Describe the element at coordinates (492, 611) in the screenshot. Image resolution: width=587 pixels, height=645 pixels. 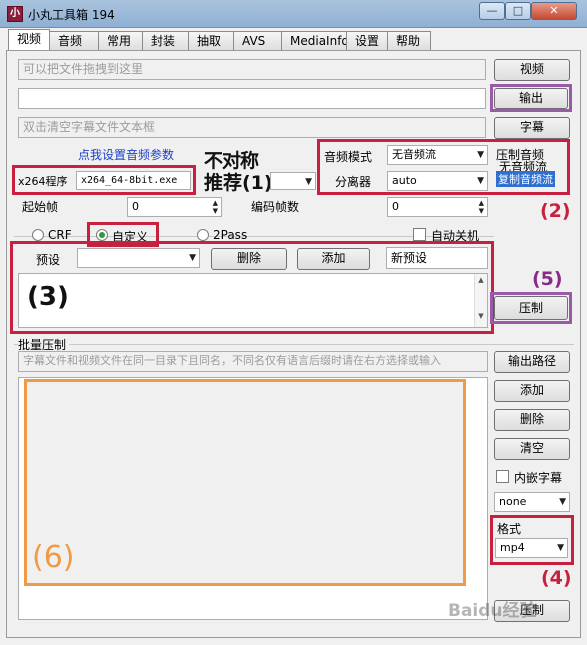
I see `baidu-watermark: Baidu经验` at that location.